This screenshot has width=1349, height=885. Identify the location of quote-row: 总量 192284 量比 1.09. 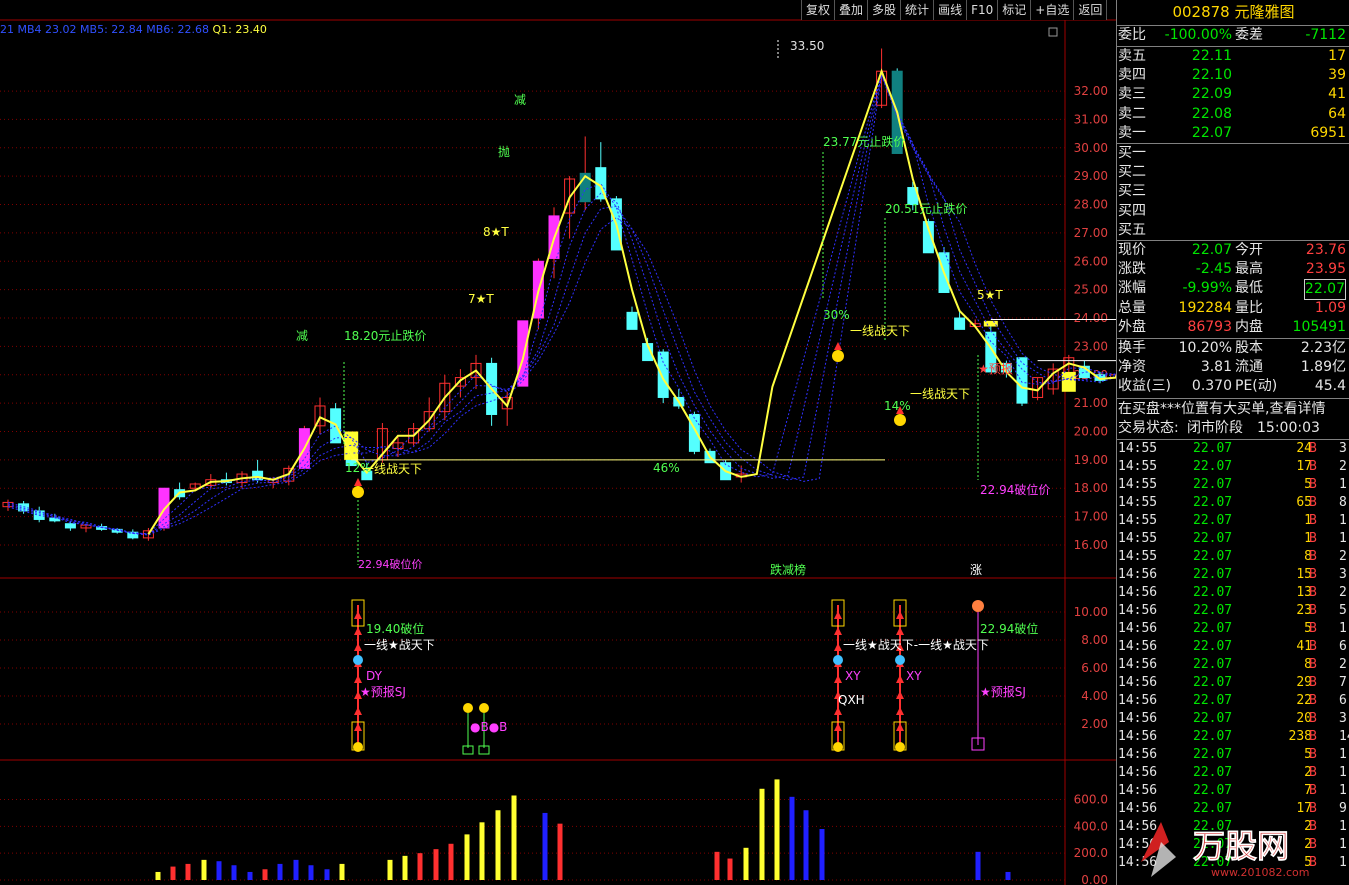
(1233, 308).